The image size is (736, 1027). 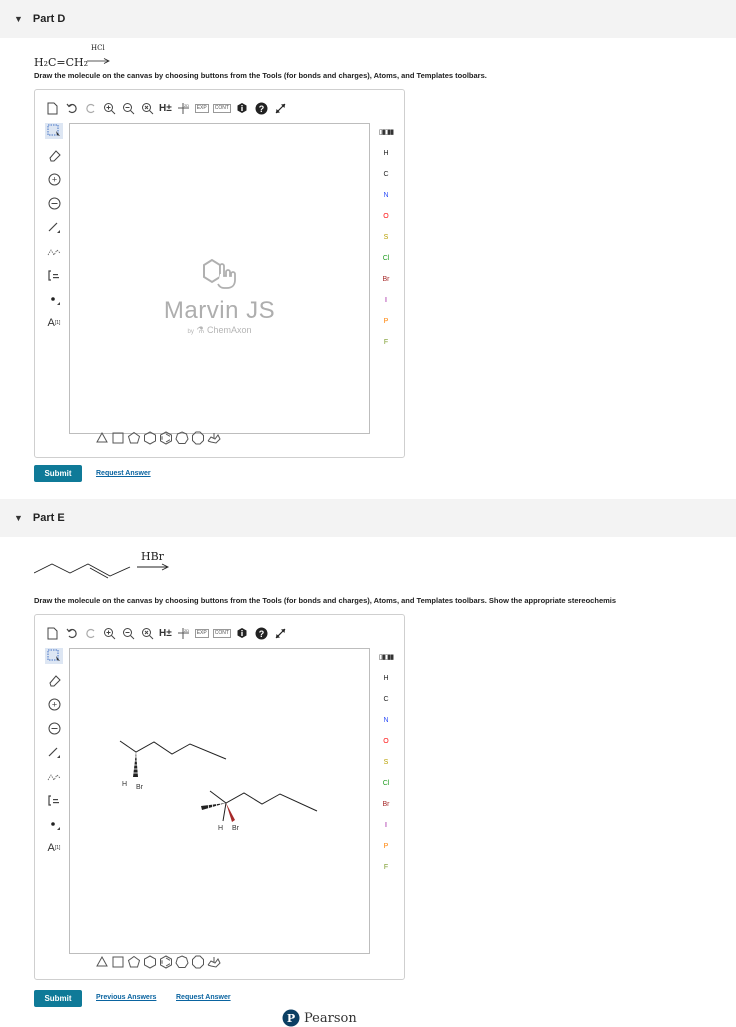 I want to click on molecule-2-bromohexane-2: H Br, so click(x=259, y=811).